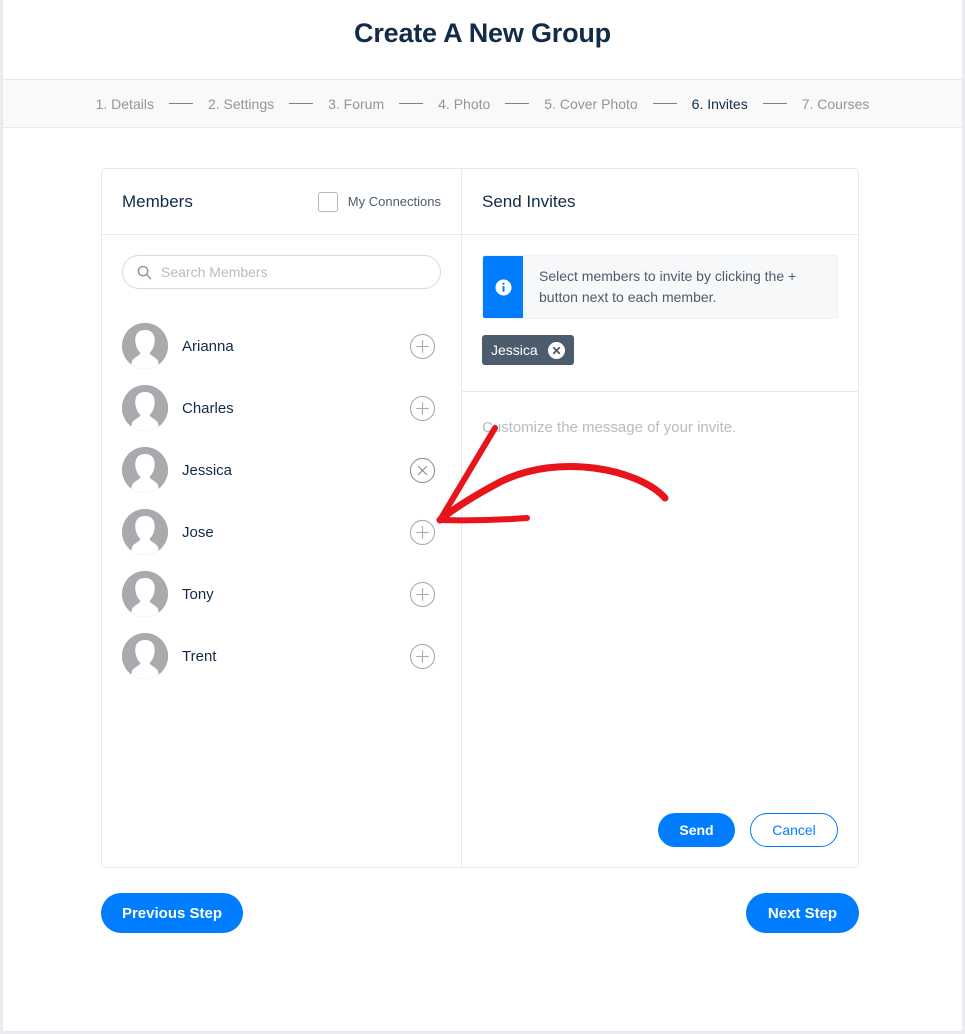 The image size is (965, 1034). I want to click on info-strip, so click(503, 287).